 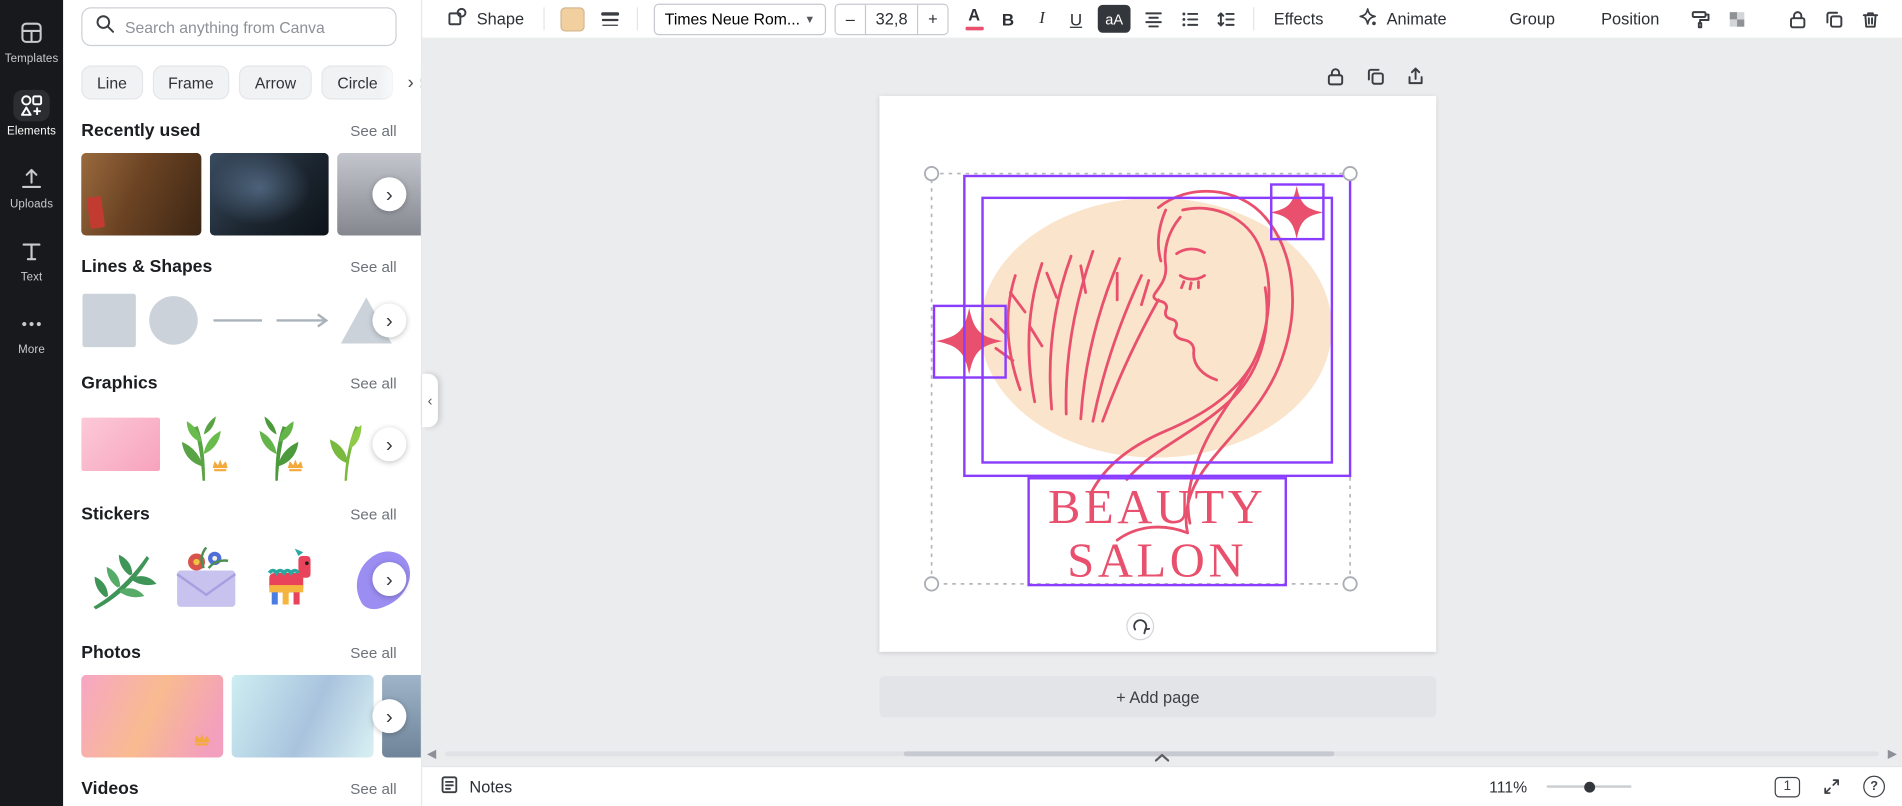 I want to click on chevron-down-icon: ▼, so click(x=810, y=18).